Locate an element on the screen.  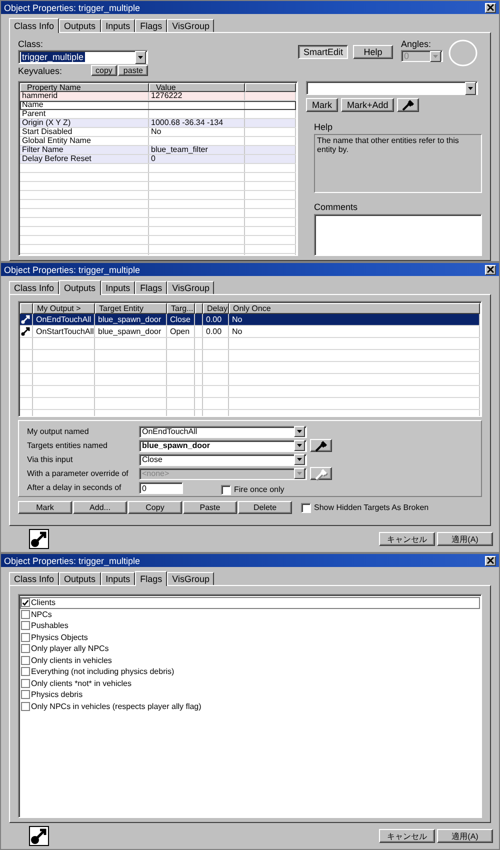
property-name: Filter Name is located at coordinates (84, 150).